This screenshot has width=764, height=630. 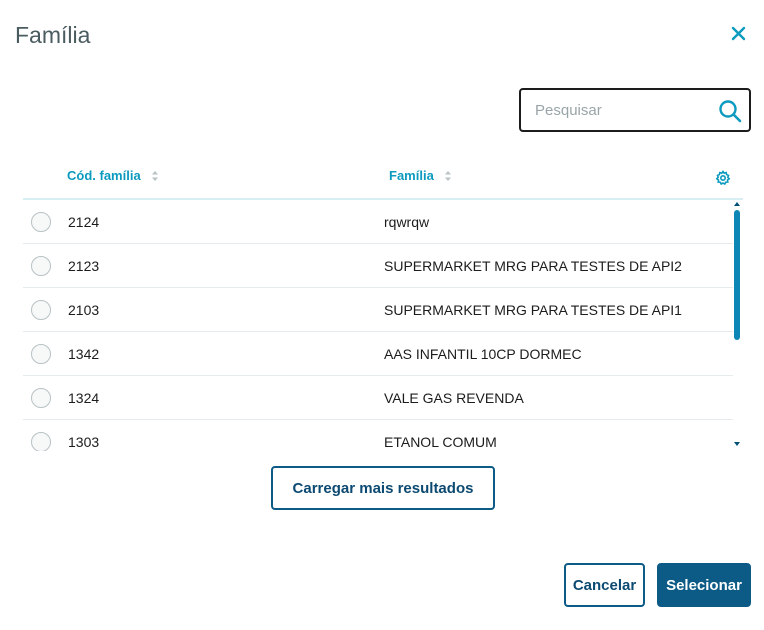 I want to click on cell-family: SUPERMARKET MRG PARA TESTES DE API1, so click(x=533, y=310).